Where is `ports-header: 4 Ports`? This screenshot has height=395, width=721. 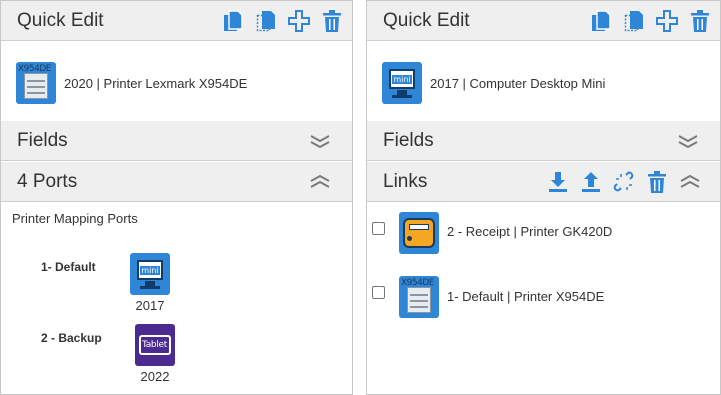 ports-header: 4 Ports is located at coordinates (176, 182).